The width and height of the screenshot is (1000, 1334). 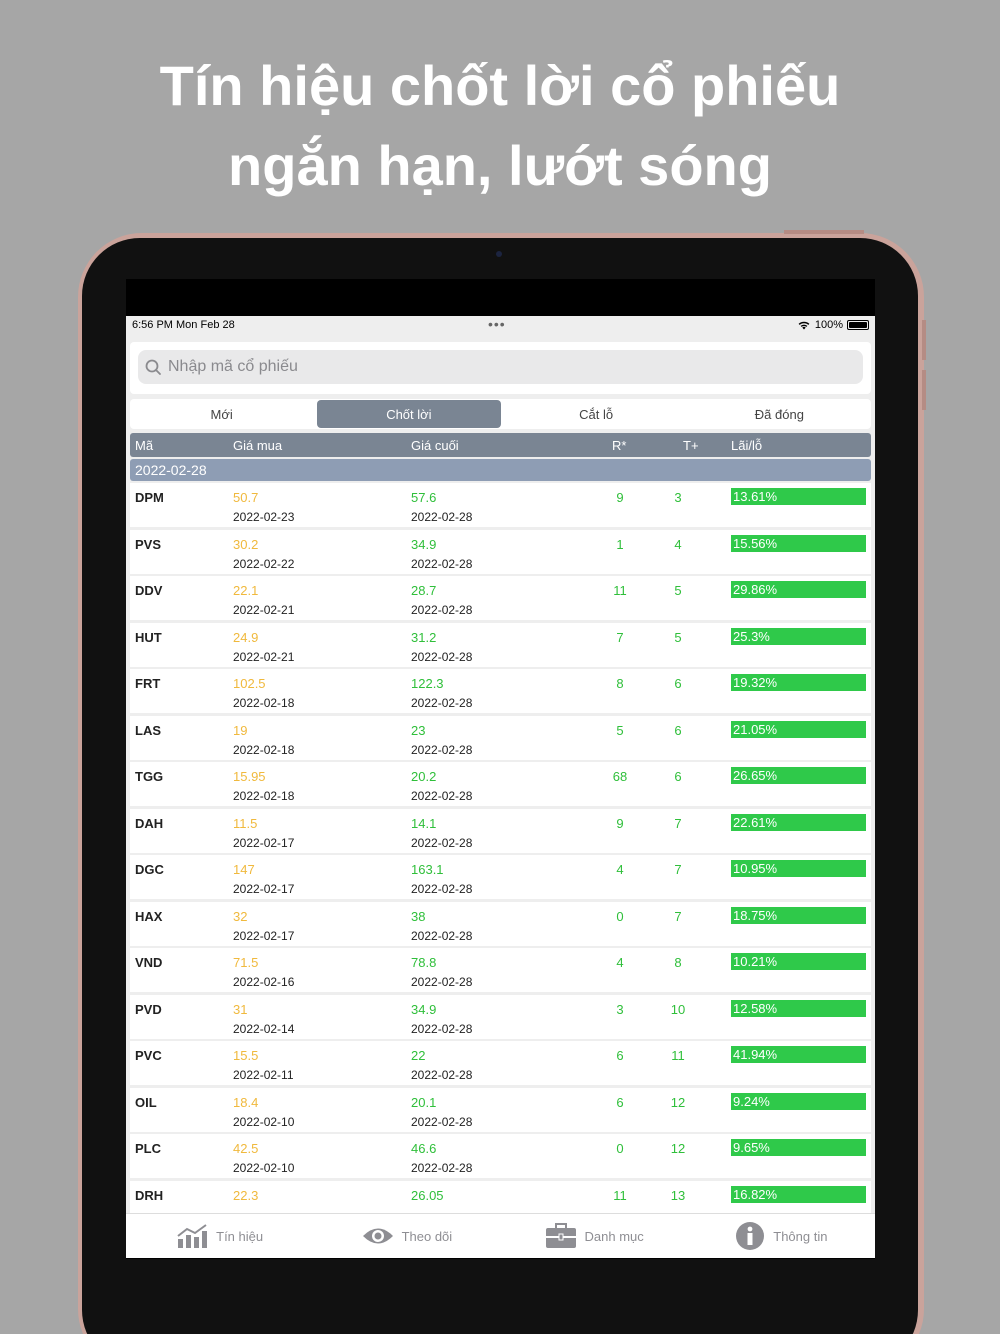 I want to click on cell-last-price: 20.1, so click(x=424, y=1102).